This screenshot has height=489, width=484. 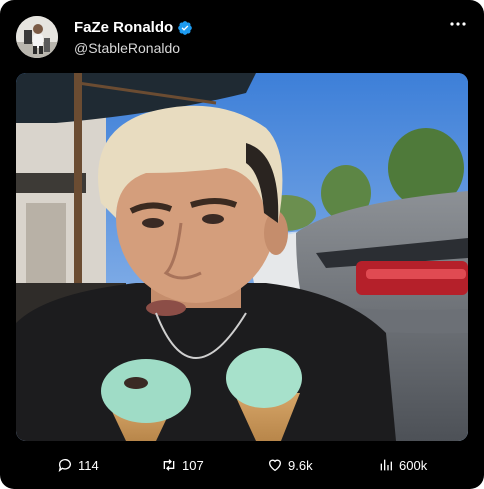 I want to click on avatar, so click(x=37, y=37).